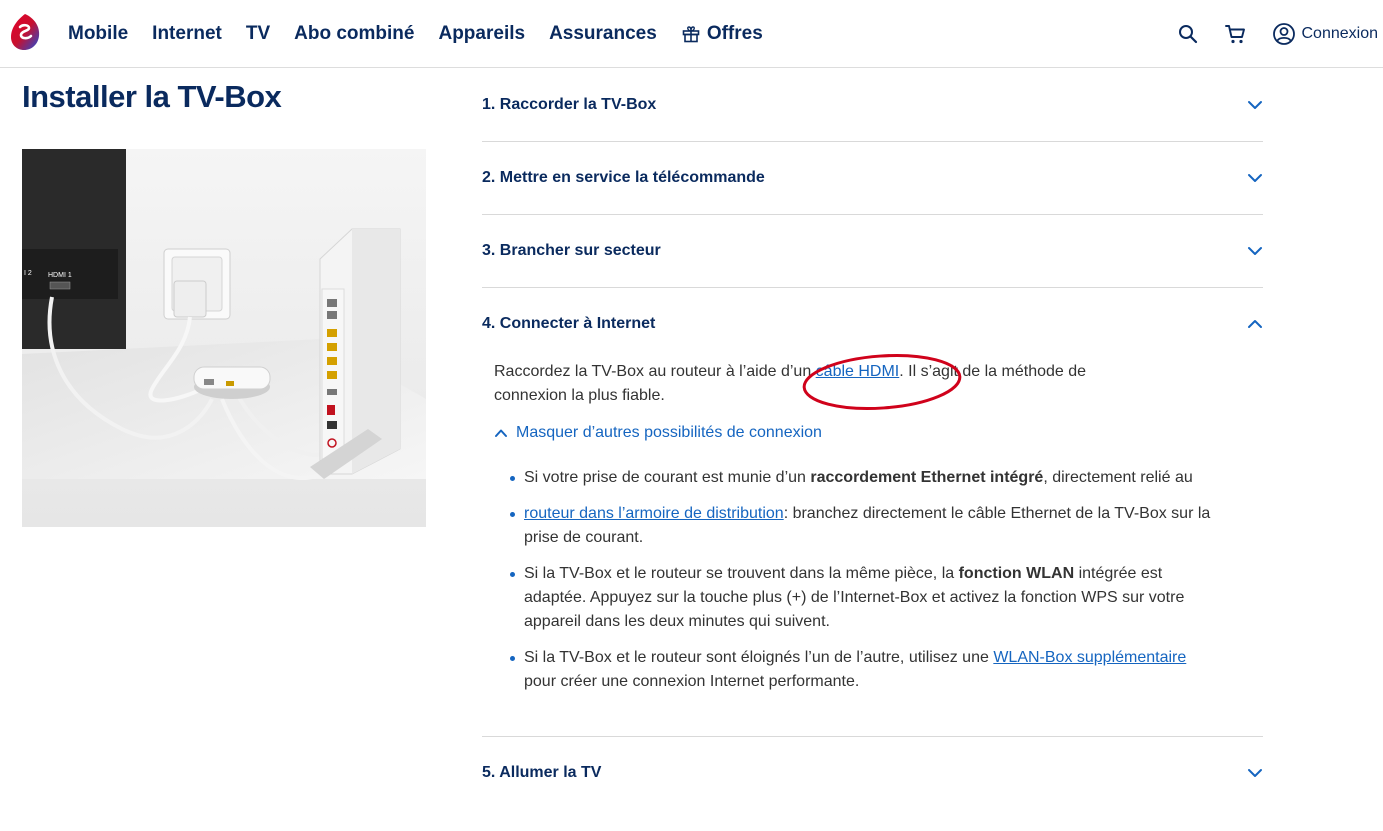 The height and width of the screenshot is (831, 1383). I want to click on tv-box-installation-illustration: I 2 HDMI 1, so click(224, 338).